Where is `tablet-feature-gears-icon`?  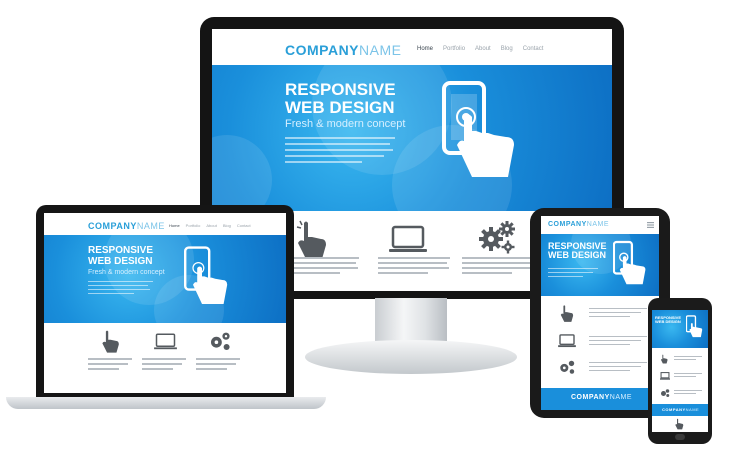
tablet-feature-gears-icon is located at coordinates (567, 367).